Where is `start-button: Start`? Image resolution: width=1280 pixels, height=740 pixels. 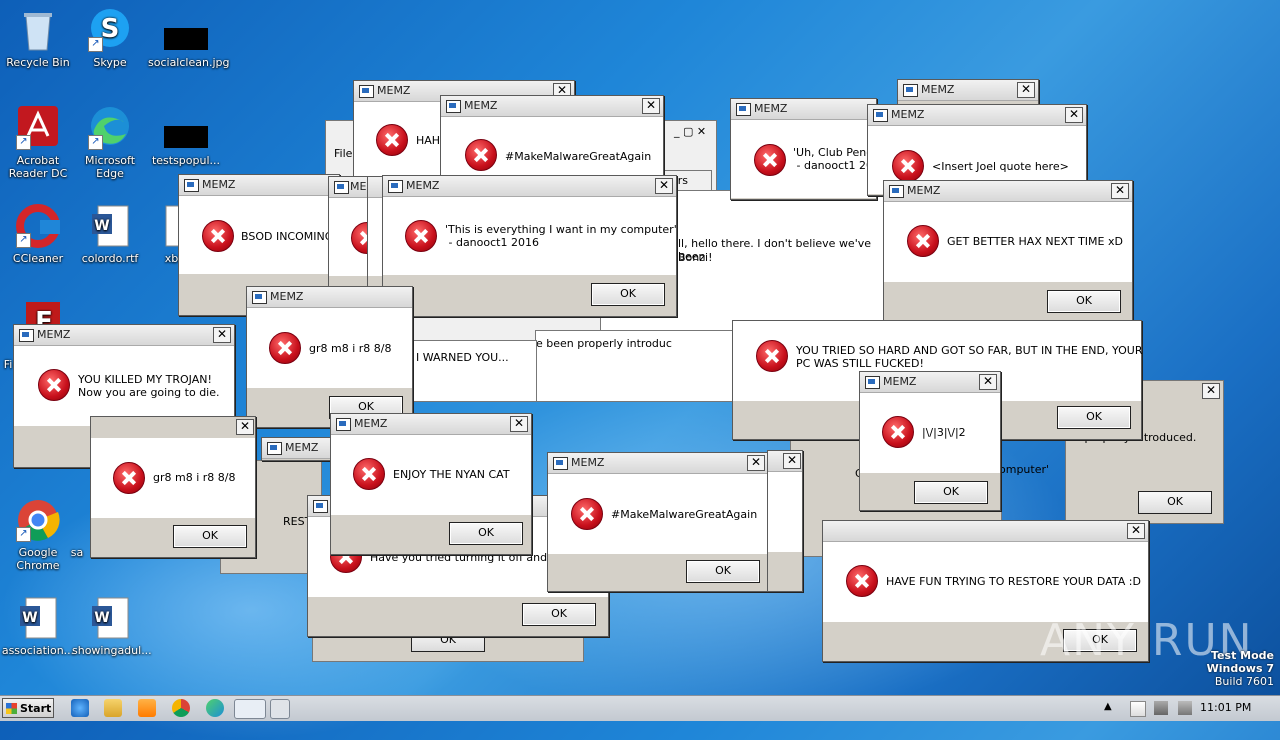 start-button: Start is located at coordinates (28, 708).